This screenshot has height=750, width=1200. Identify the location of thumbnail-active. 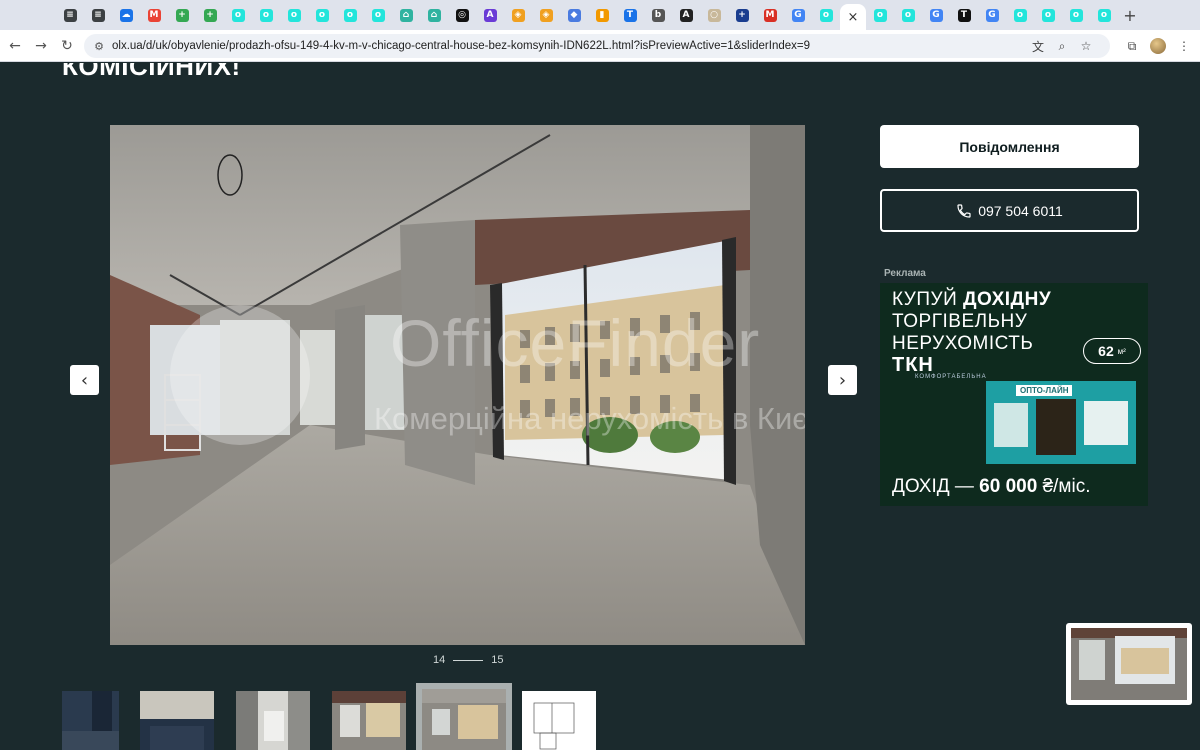
(464, 716).